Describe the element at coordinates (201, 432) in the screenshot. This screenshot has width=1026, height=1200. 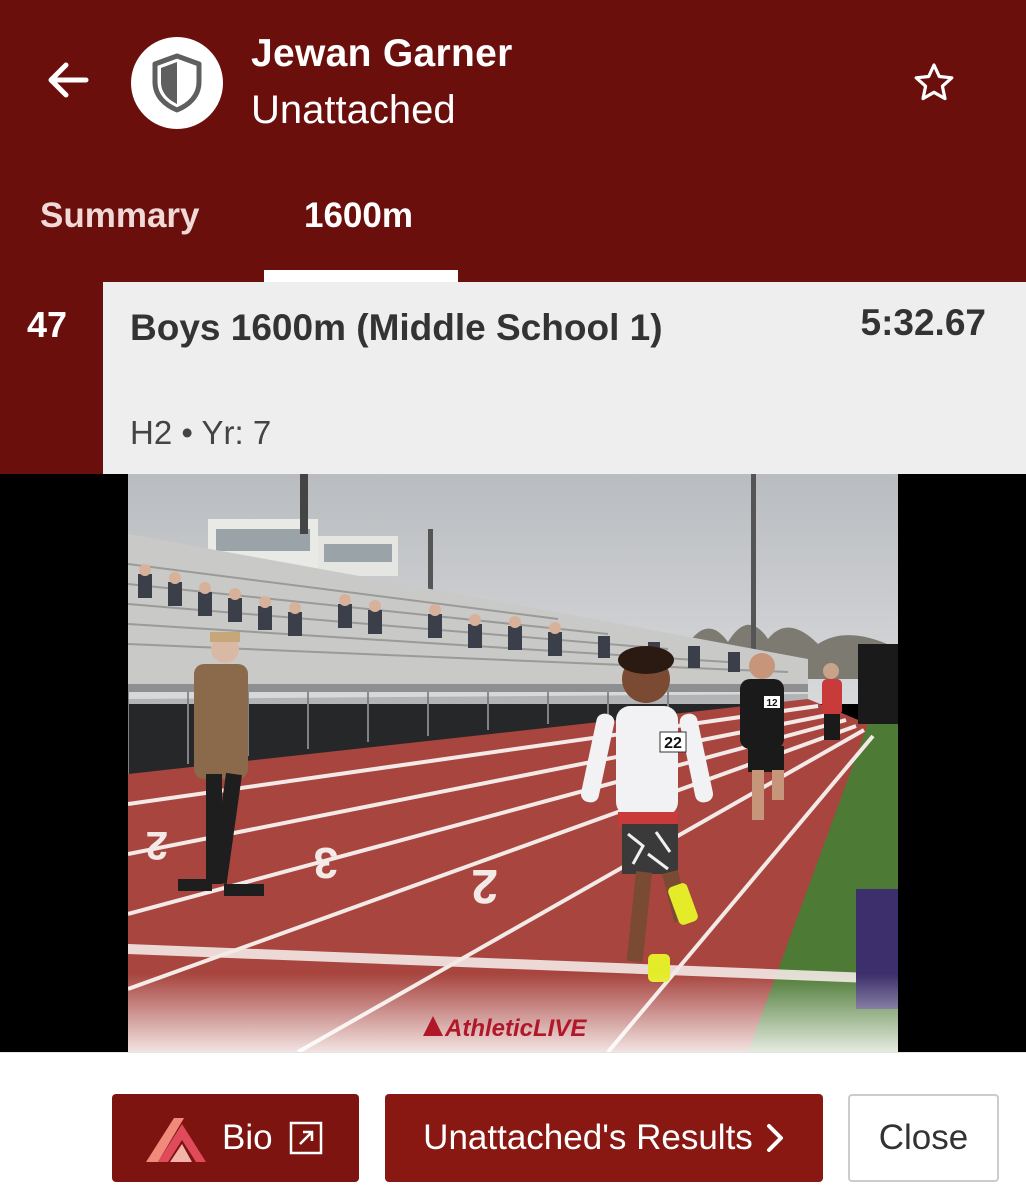
I see `heat-year-meta: H2 • Yr: 7` at that location.